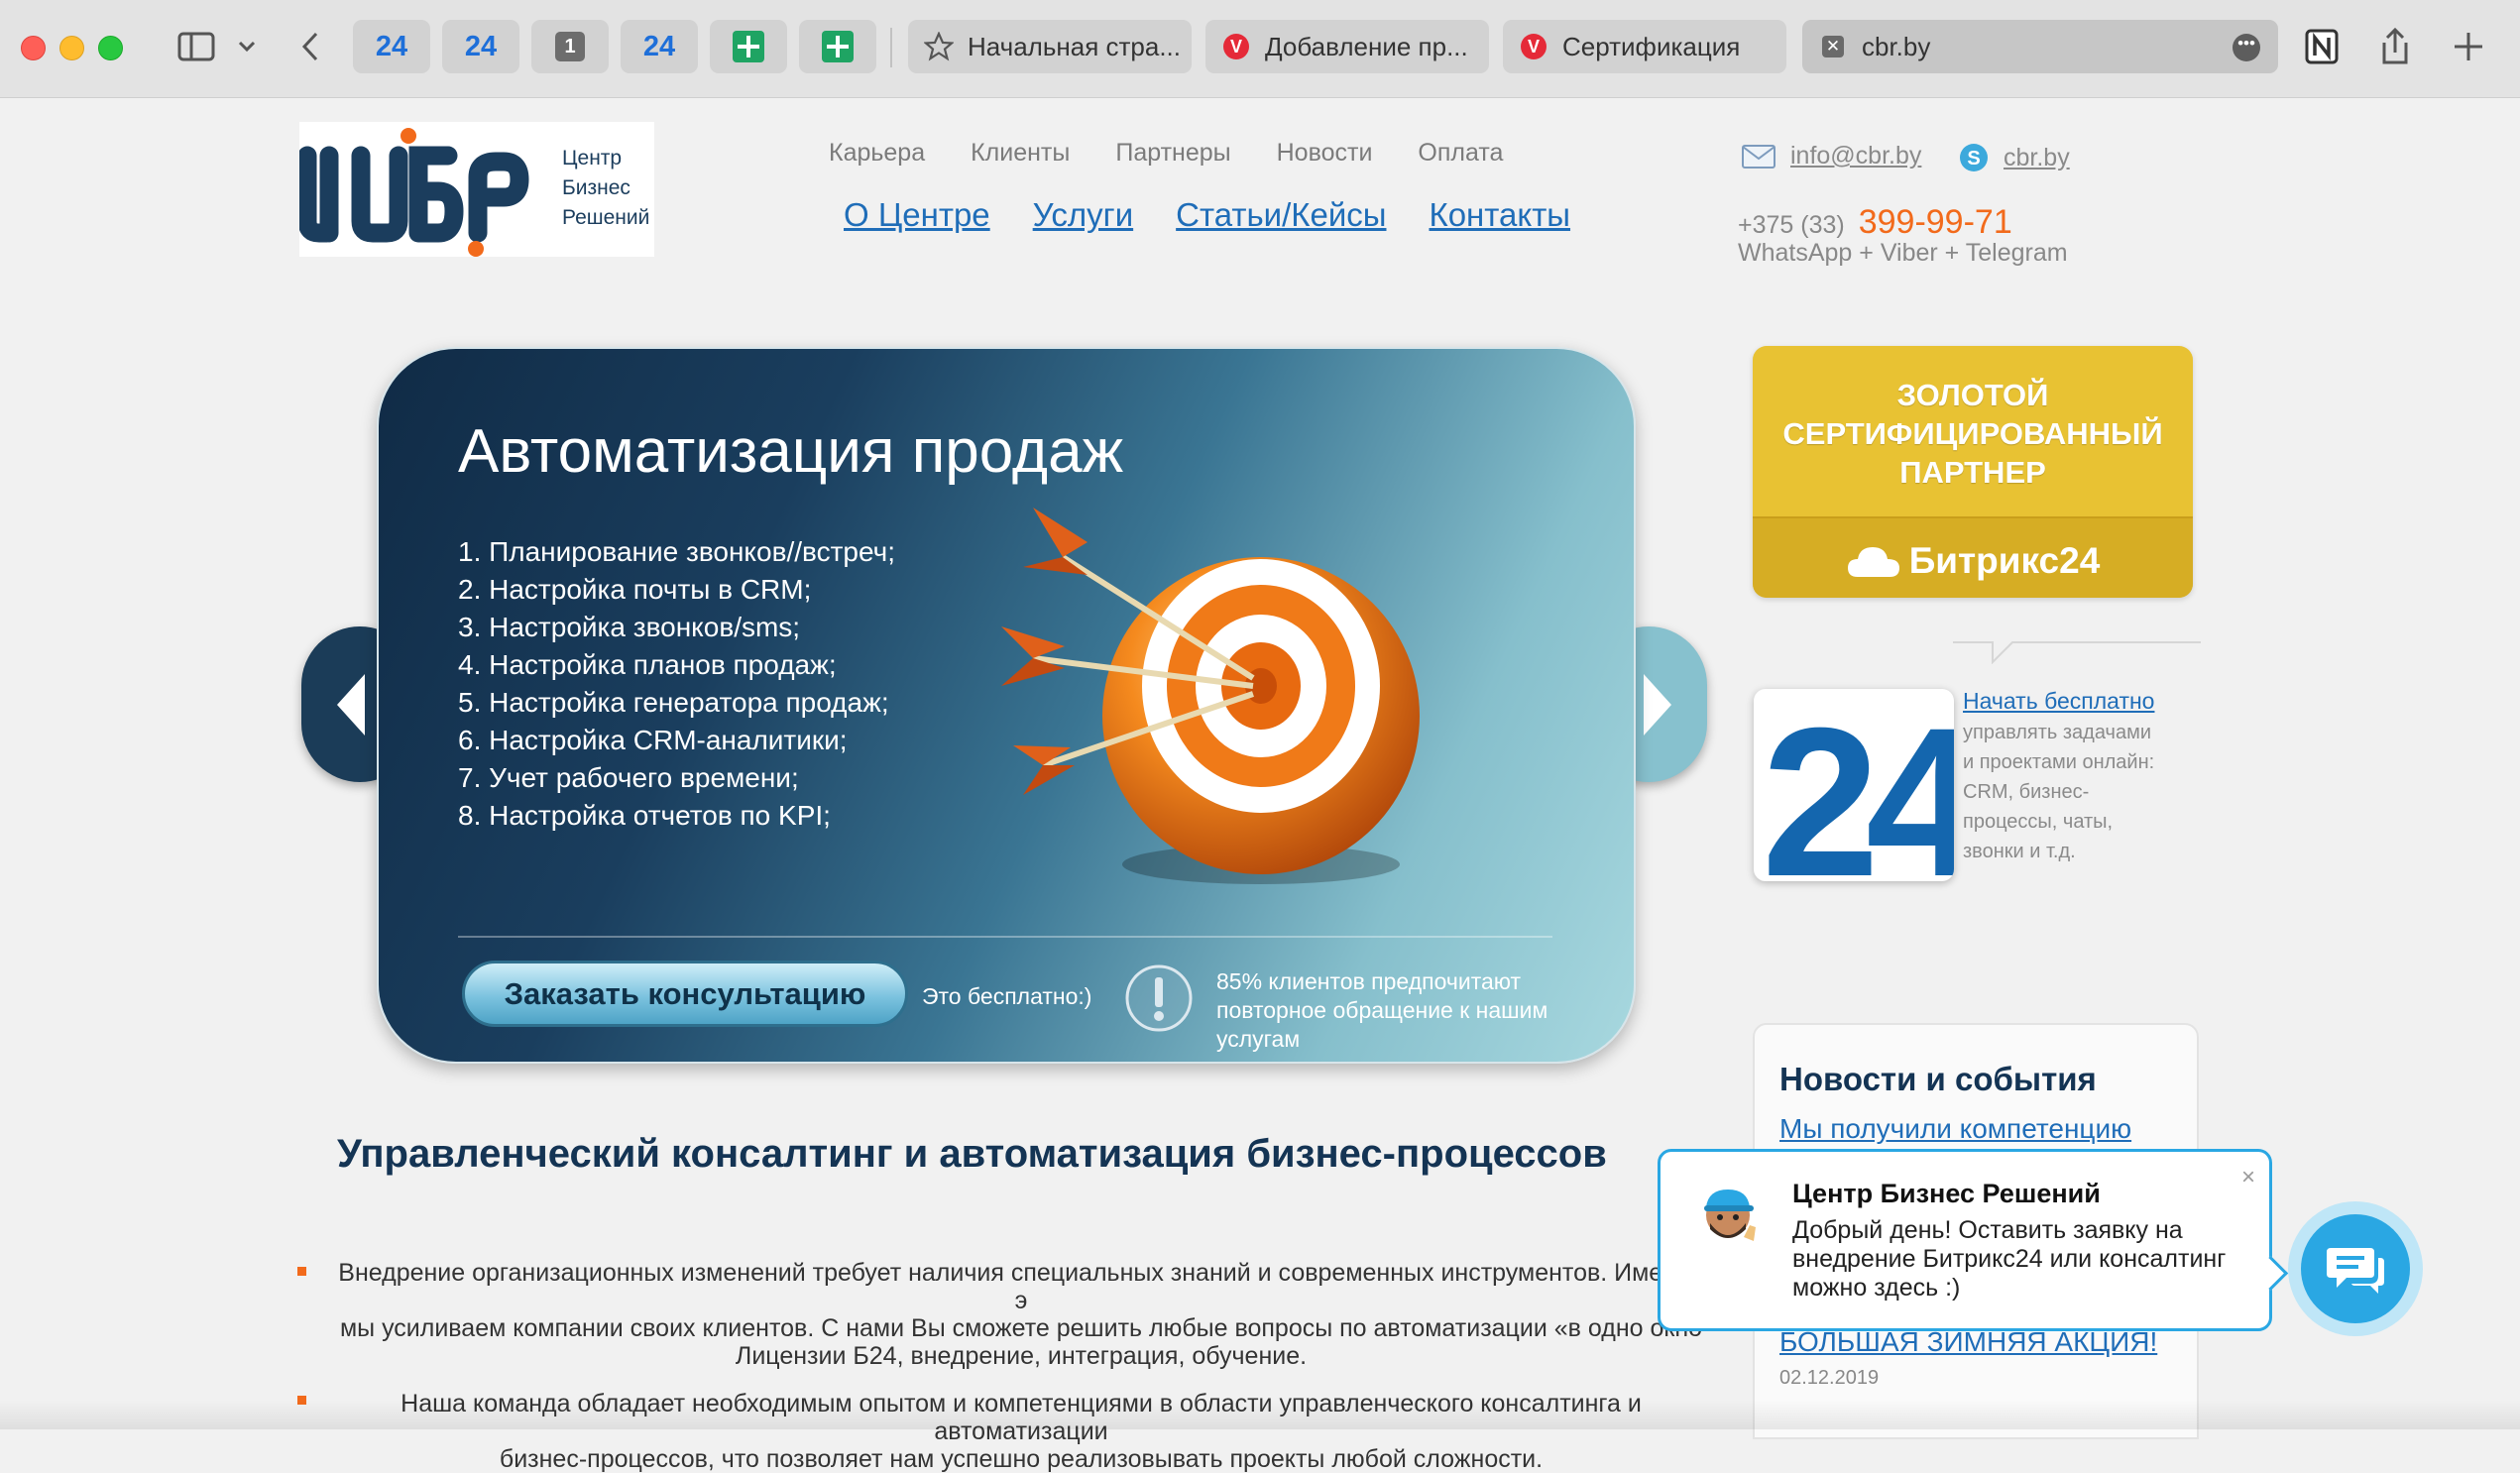 The width and height of the screenshot is (2520, 1473). What do you see at coordinates (2004, 560) in the screenshot?
I see `partner-brand-text: Битрикс24` at bounding box center [2004, 560].